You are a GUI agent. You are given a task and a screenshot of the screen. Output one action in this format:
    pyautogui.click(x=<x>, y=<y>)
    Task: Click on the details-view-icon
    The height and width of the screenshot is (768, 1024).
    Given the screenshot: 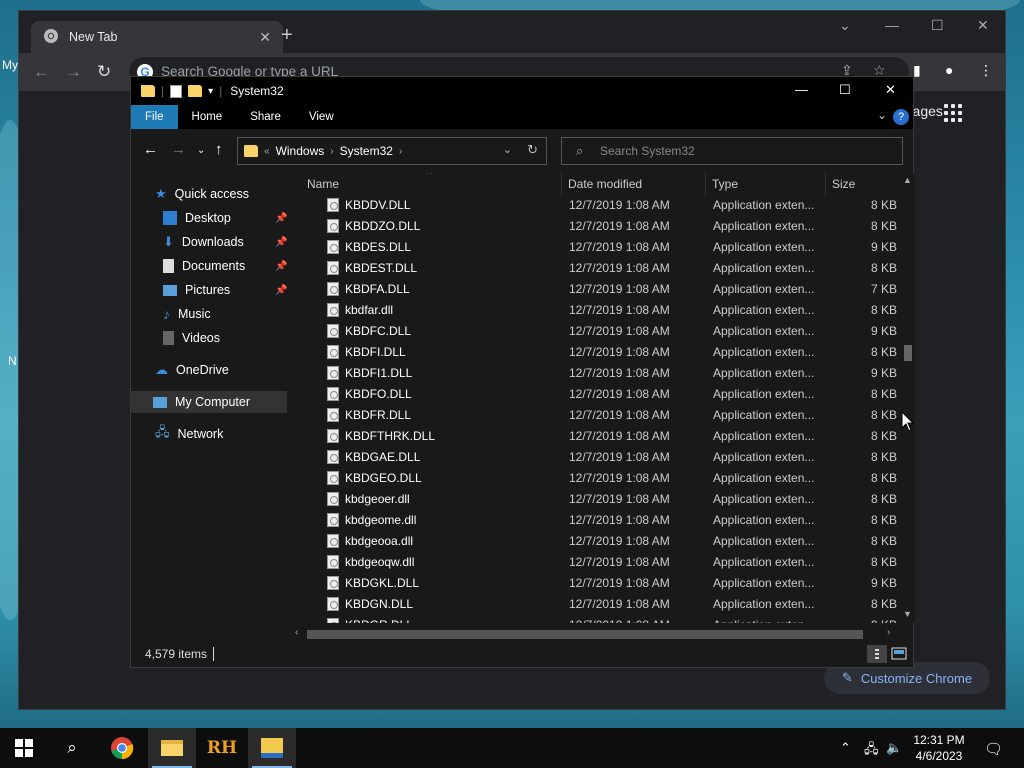 What is the action you would take?
    pyautogui.click(x=877, y=654)
    